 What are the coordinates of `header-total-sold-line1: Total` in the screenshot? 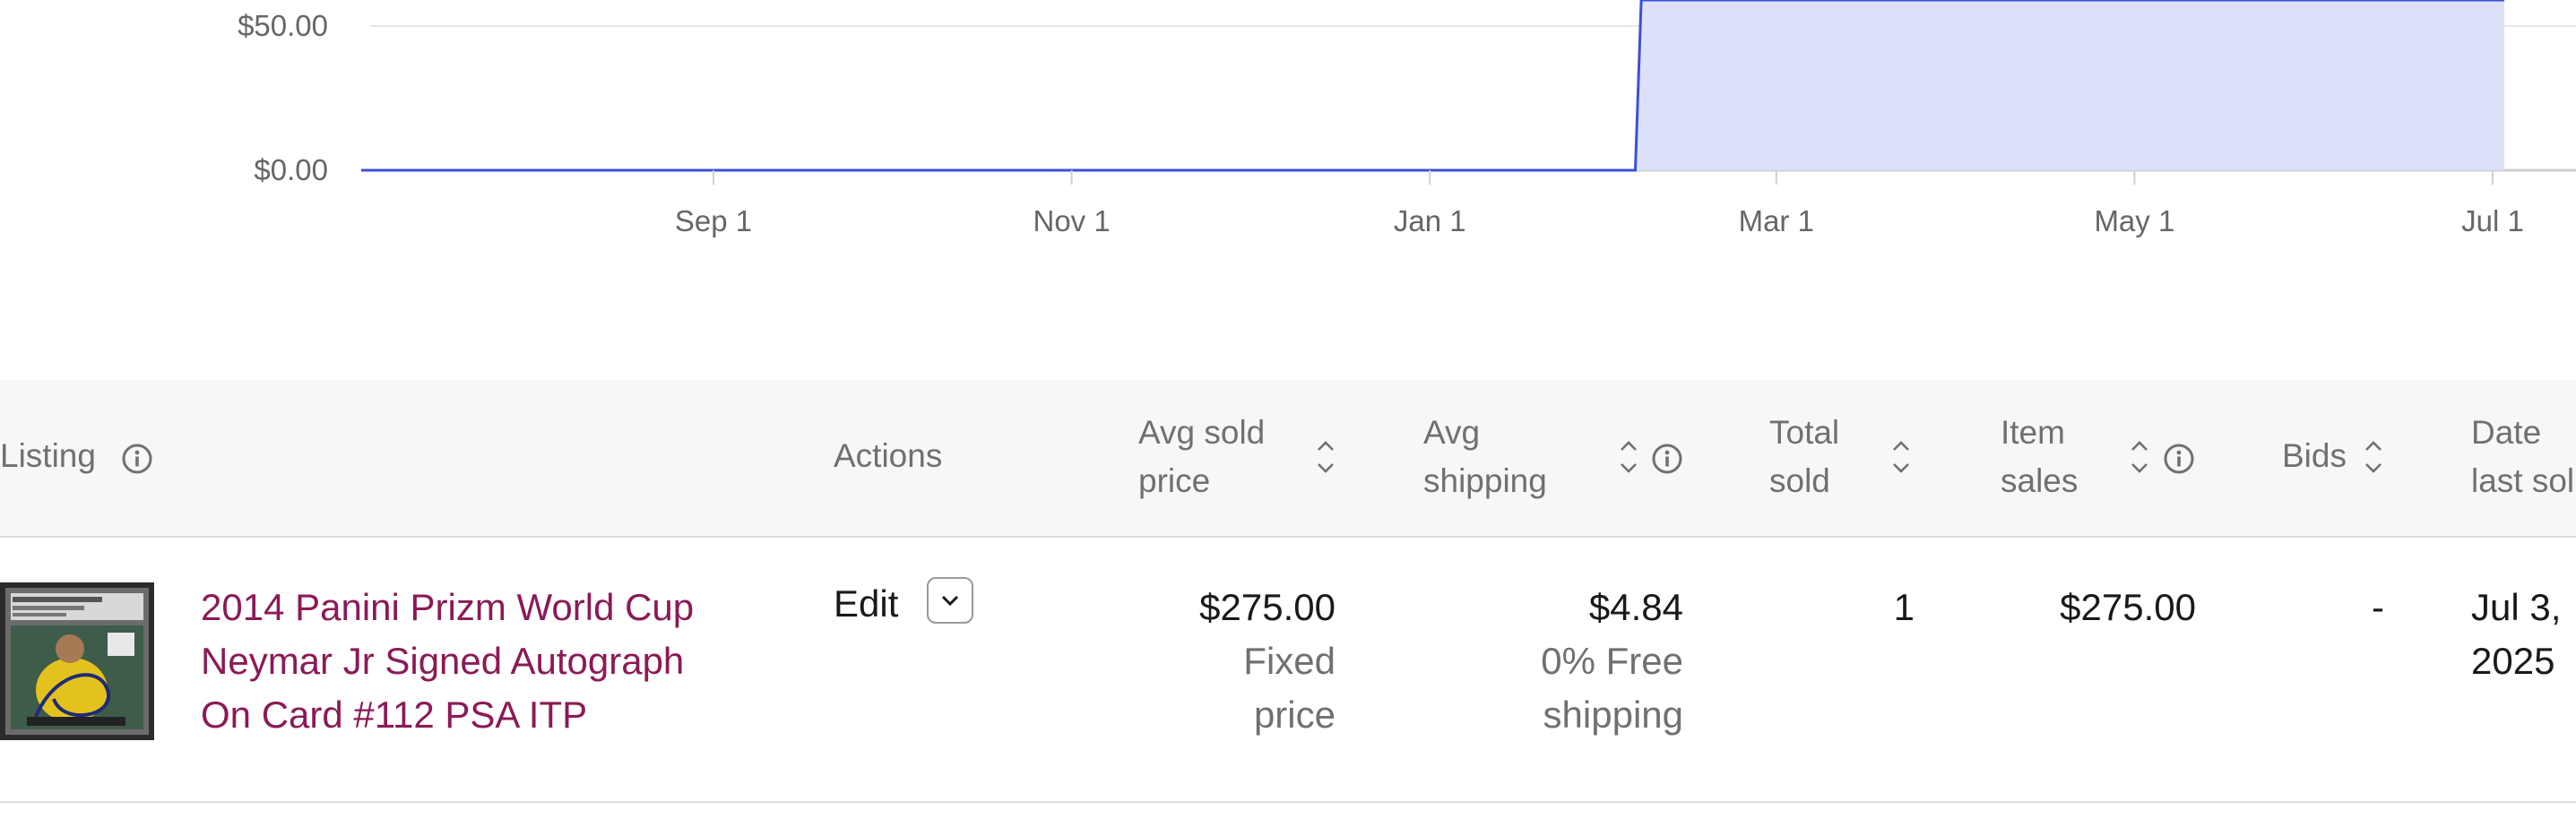 It's located at (1804, 432).